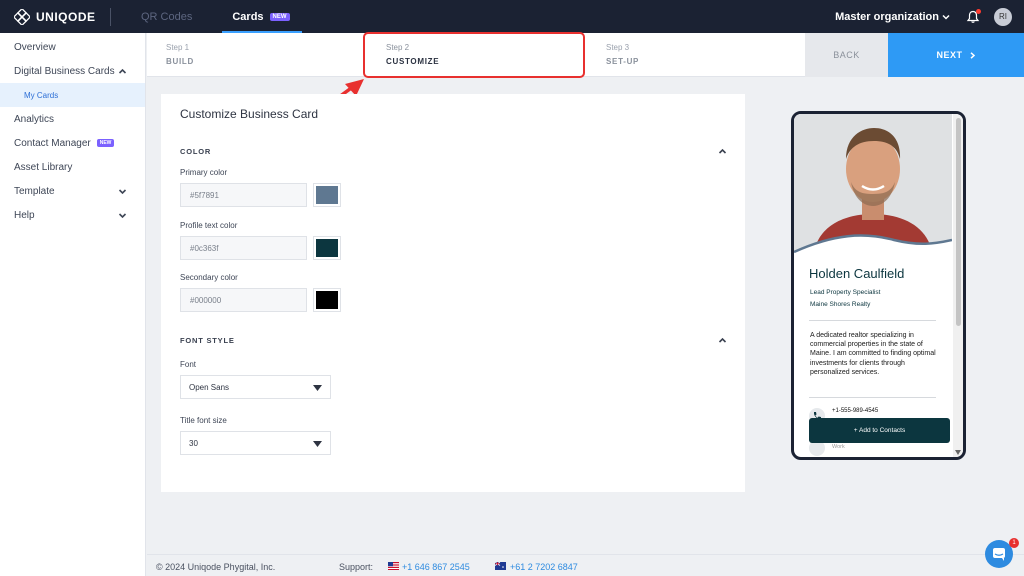 The height and width of the screenshot is (576, 1024). What do you see at coordinates (958, 452) in the screenshot?
I see `scroll-down-arrow-icon` at bounding box center [958, 452].